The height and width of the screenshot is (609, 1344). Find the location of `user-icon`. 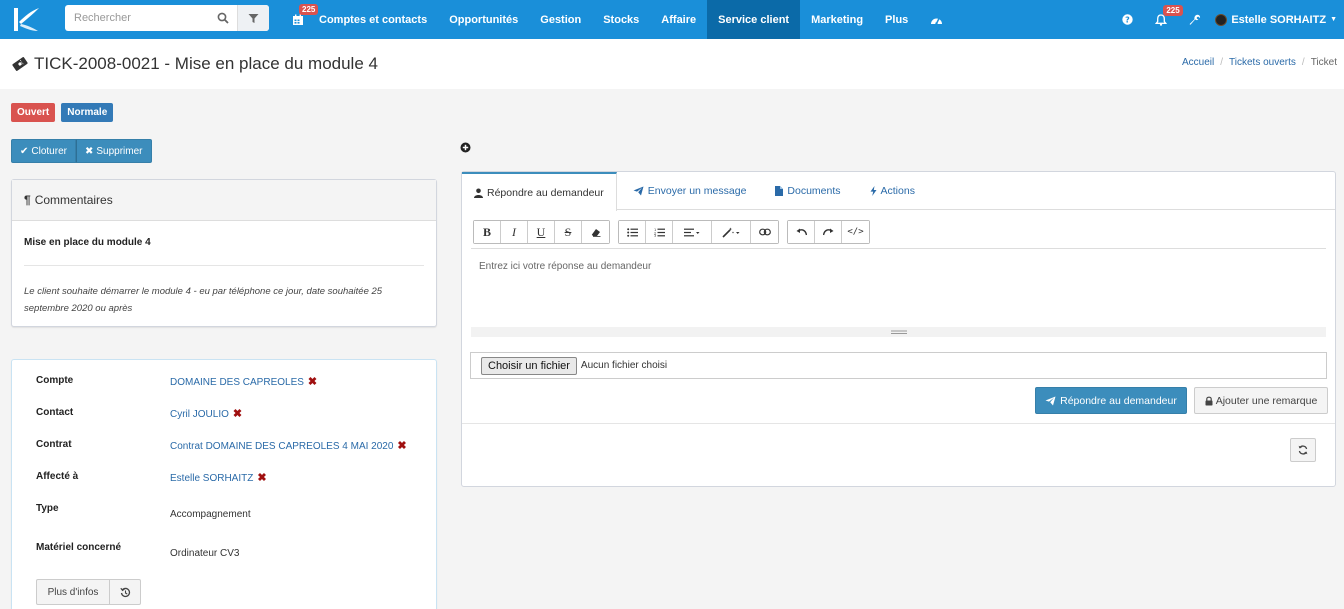

user-icon is located at coordinates (478, 193).